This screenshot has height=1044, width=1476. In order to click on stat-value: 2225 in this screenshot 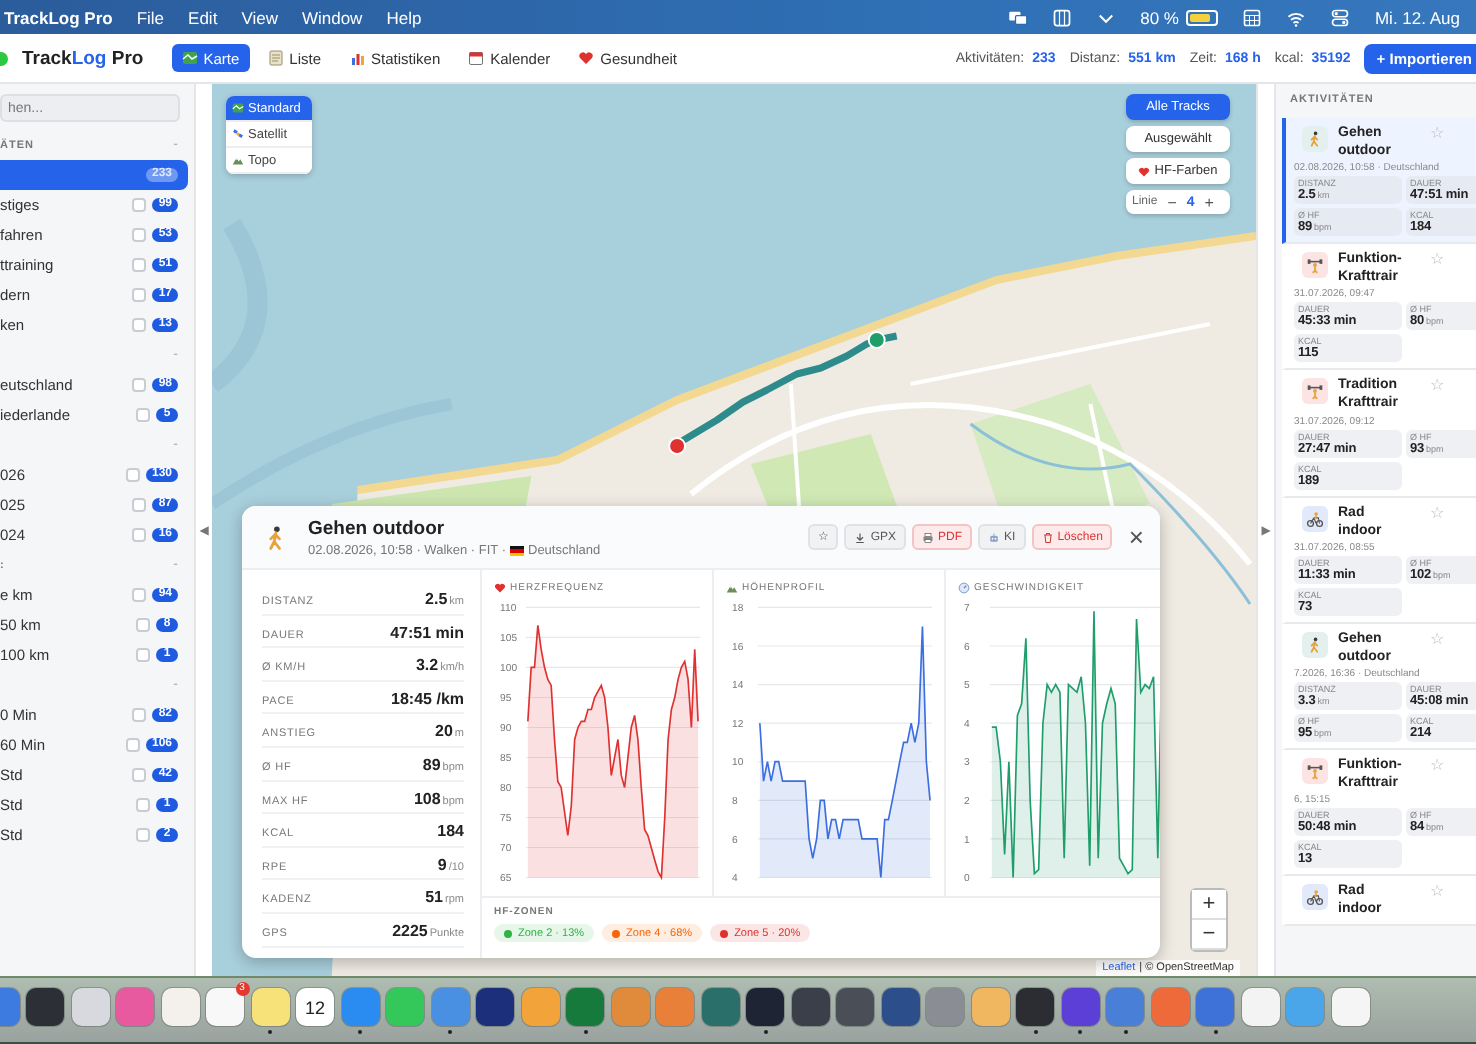, I will do `click(410, 930)`.